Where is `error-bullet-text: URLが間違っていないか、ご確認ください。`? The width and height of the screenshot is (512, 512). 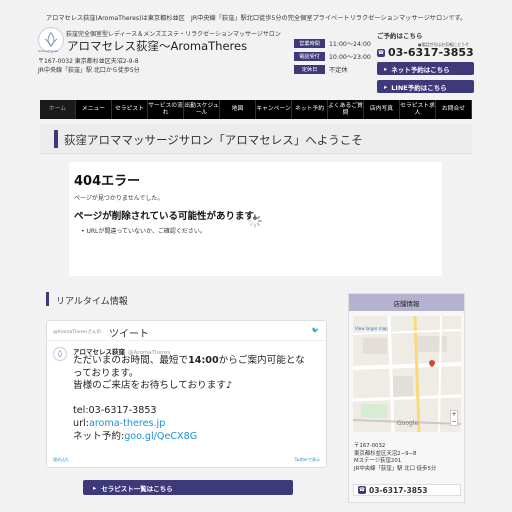
error-bullet-text: URLが間違っていないか、ご確認ください。 is located at coordinates (146, 231).